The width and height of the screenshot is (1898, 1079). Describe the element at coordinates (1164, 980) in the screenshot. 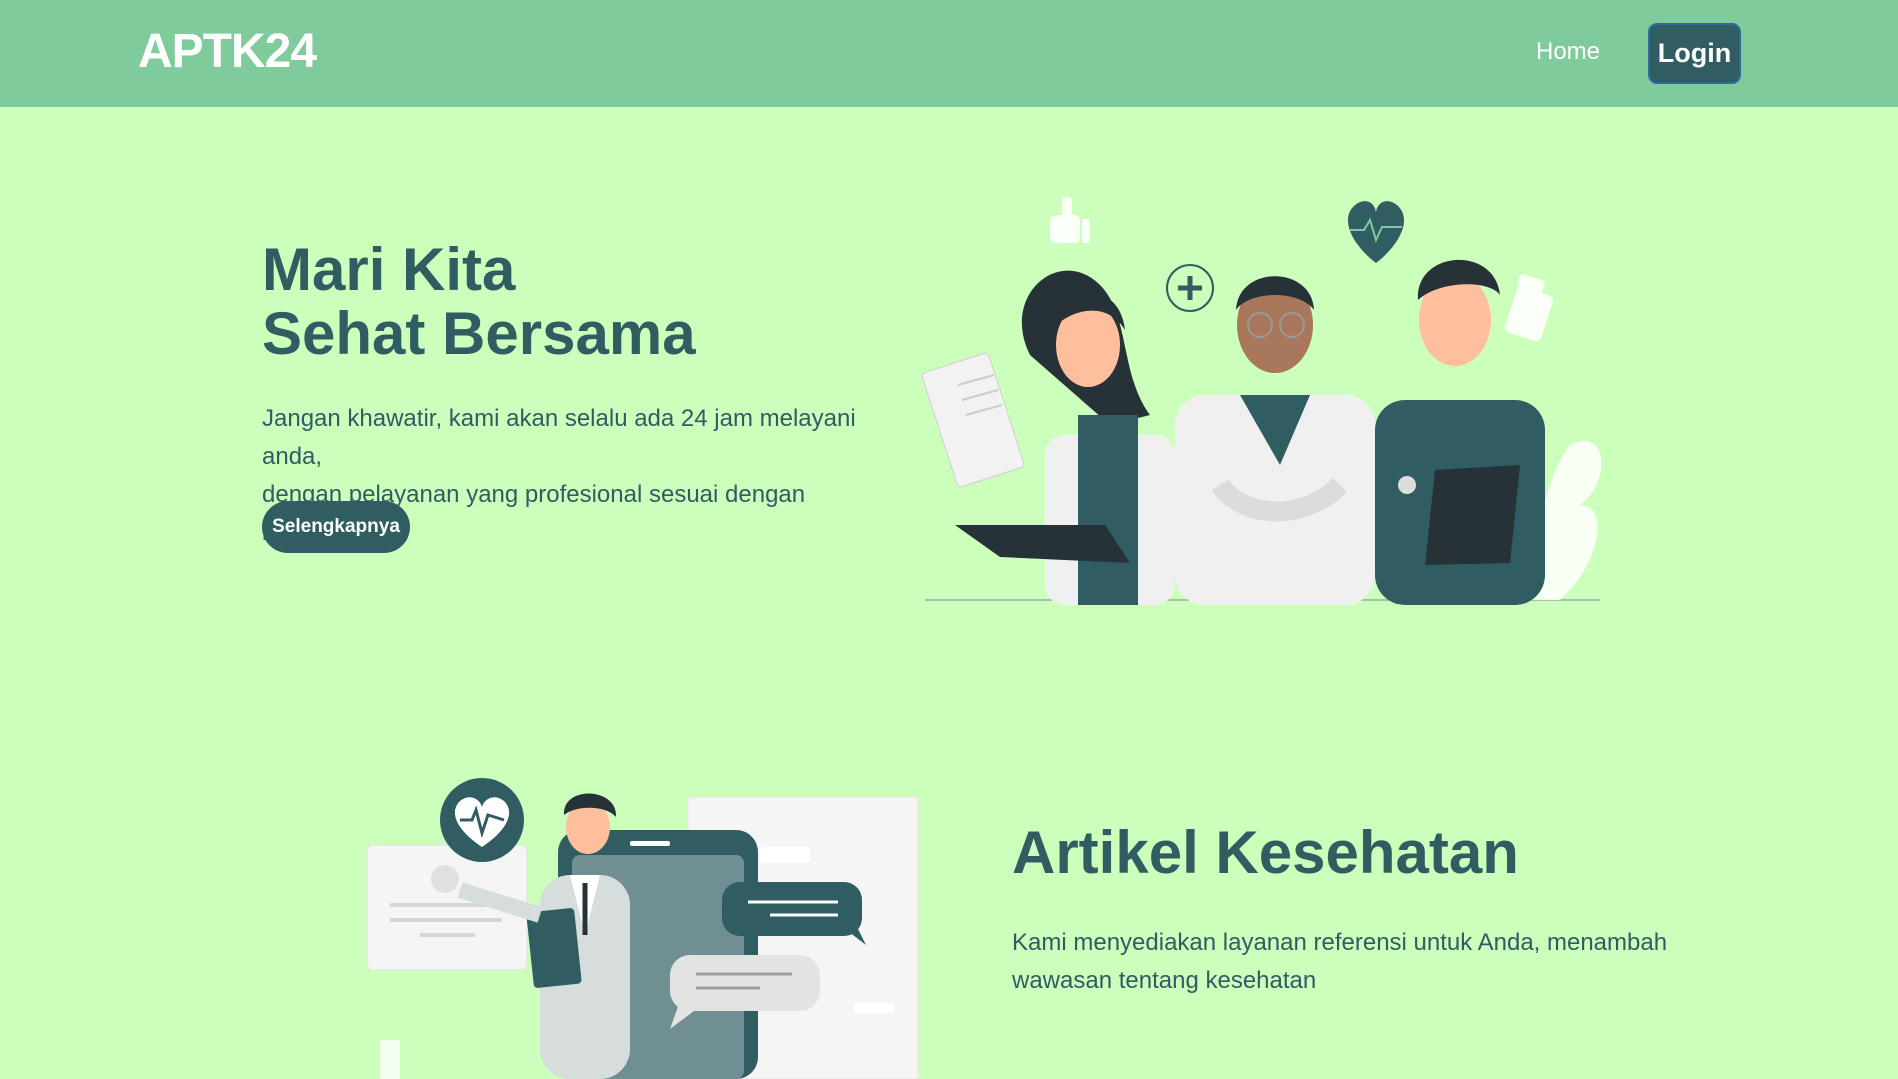

I see `article-description-line2: wawasan tentang kesehatan` at that location.